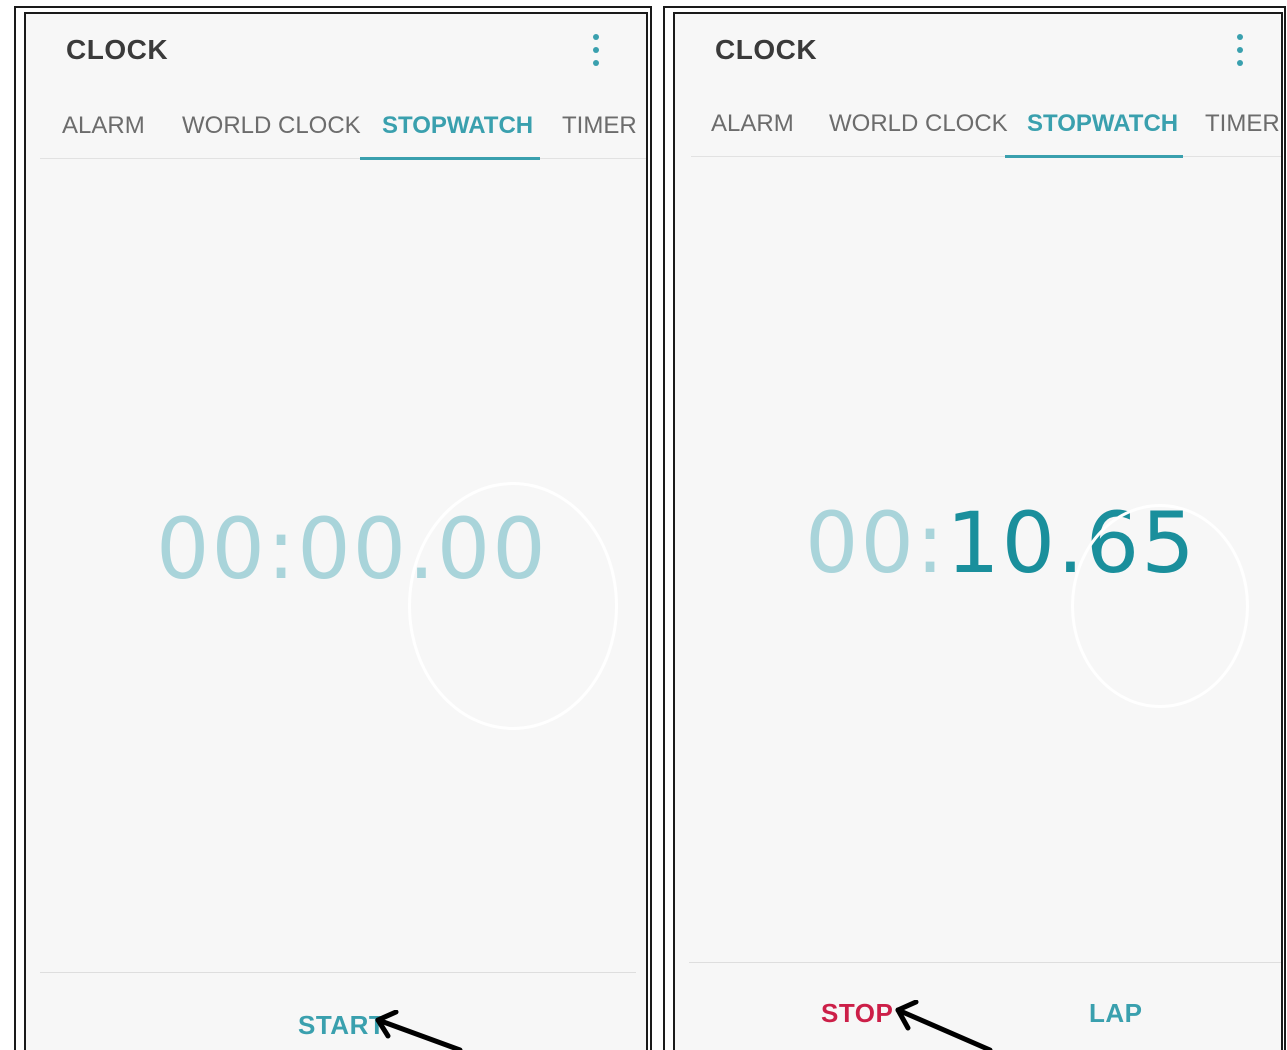  Describe the element at coordinates (857, 1013) in the screenshot. I see `stop-button: STOP` at that location.